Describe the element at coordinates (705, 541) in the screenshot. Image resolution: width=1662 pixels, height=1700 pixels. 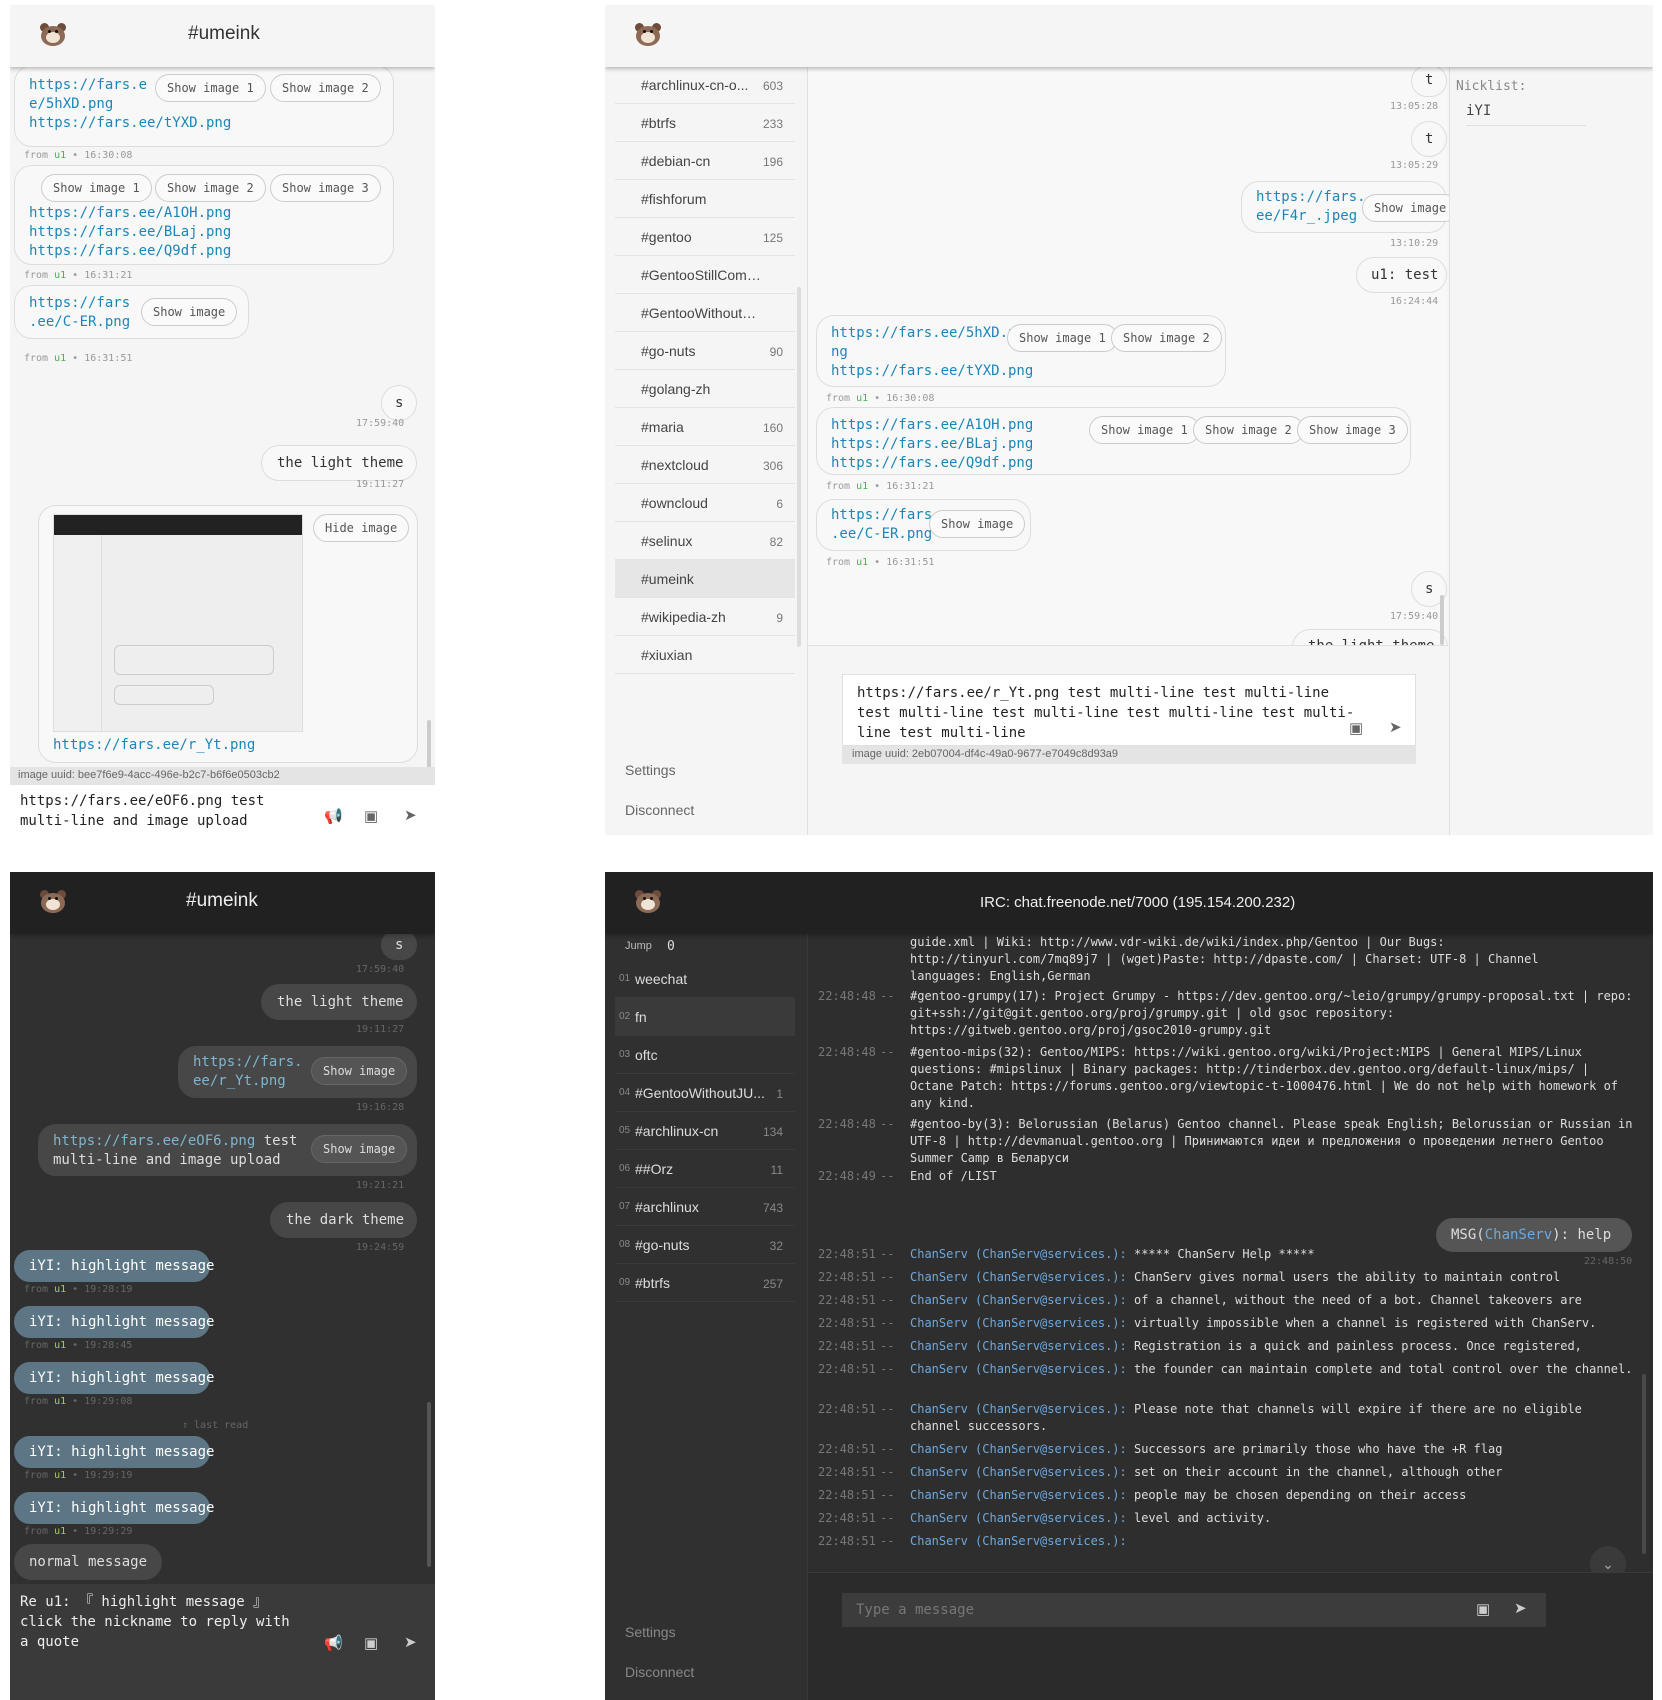
I see `channel-item: #selinux 82` at that location.